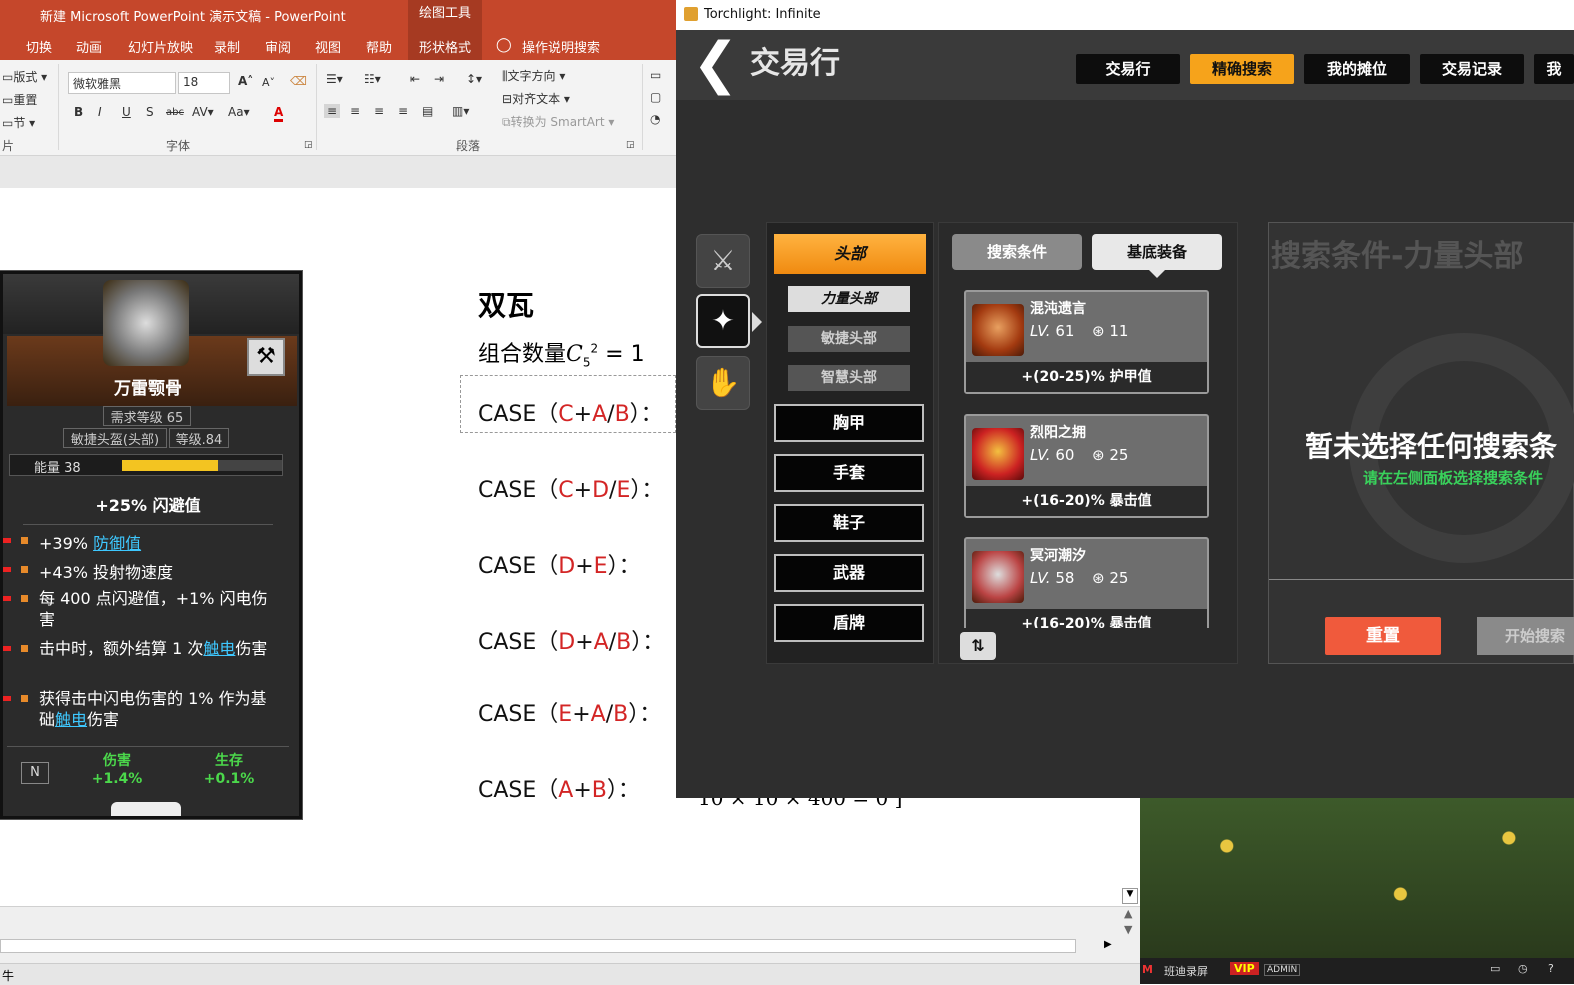 The height and width of the screenshot is (985, 1574). What do you see at coordinates (227, 46) in the screenshot?
I see `tab-record: 录制` at bounding box center [227, 46].